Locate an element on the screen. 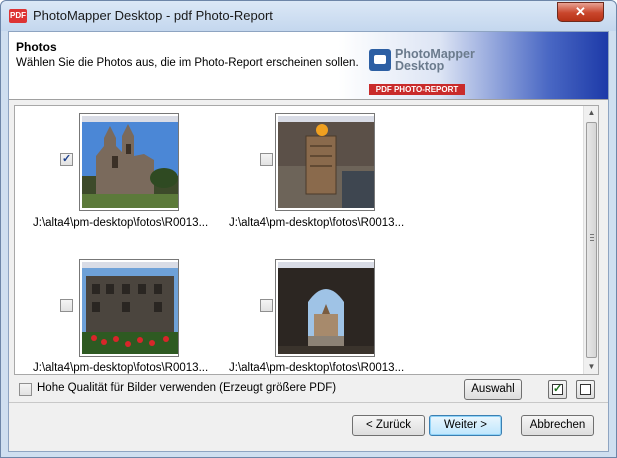 The width and height of the screenshot is (617, 458). logo-line-2: Desktop is located at coordinates (420, 66).